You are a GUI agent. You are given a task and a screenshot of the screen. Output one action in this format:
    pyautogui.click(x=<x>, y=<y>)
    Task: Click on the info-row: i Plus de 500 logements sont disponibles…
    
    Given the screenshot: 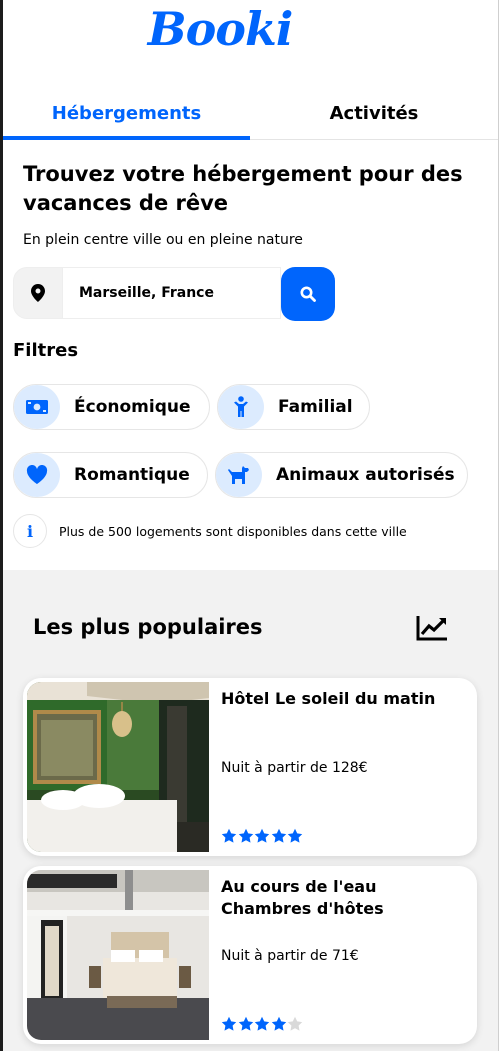 What is the action you would take?
    pyautogui.click(x=210, y=531)
    